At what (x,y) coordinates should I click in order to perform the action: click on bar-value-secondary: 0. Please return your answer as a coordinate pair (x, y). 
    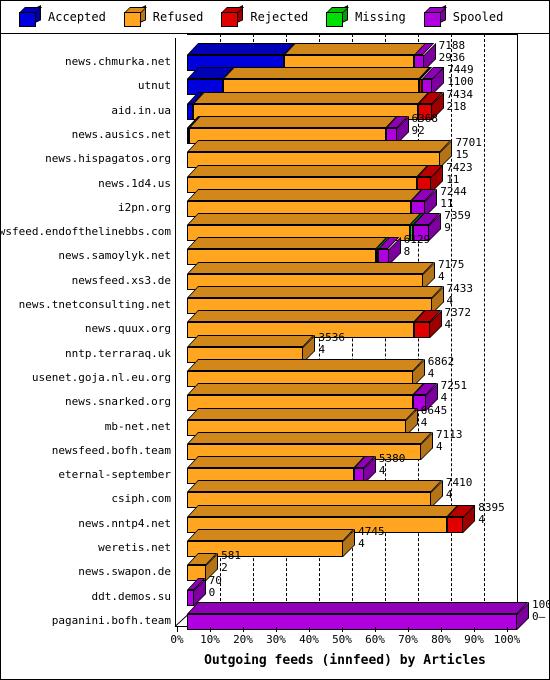
    Looking at the image, I should click on (212, 592).